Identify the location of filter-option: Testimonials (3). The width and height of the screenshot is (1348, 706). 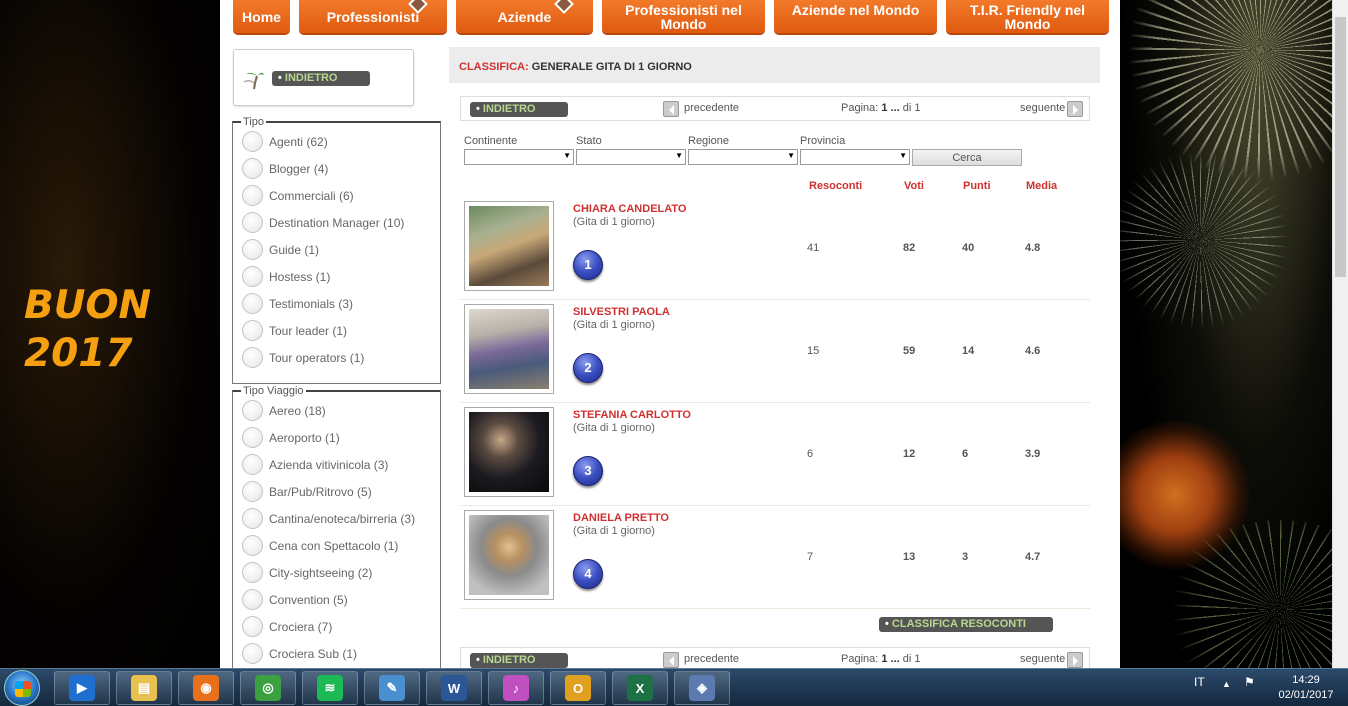
(336, 303).